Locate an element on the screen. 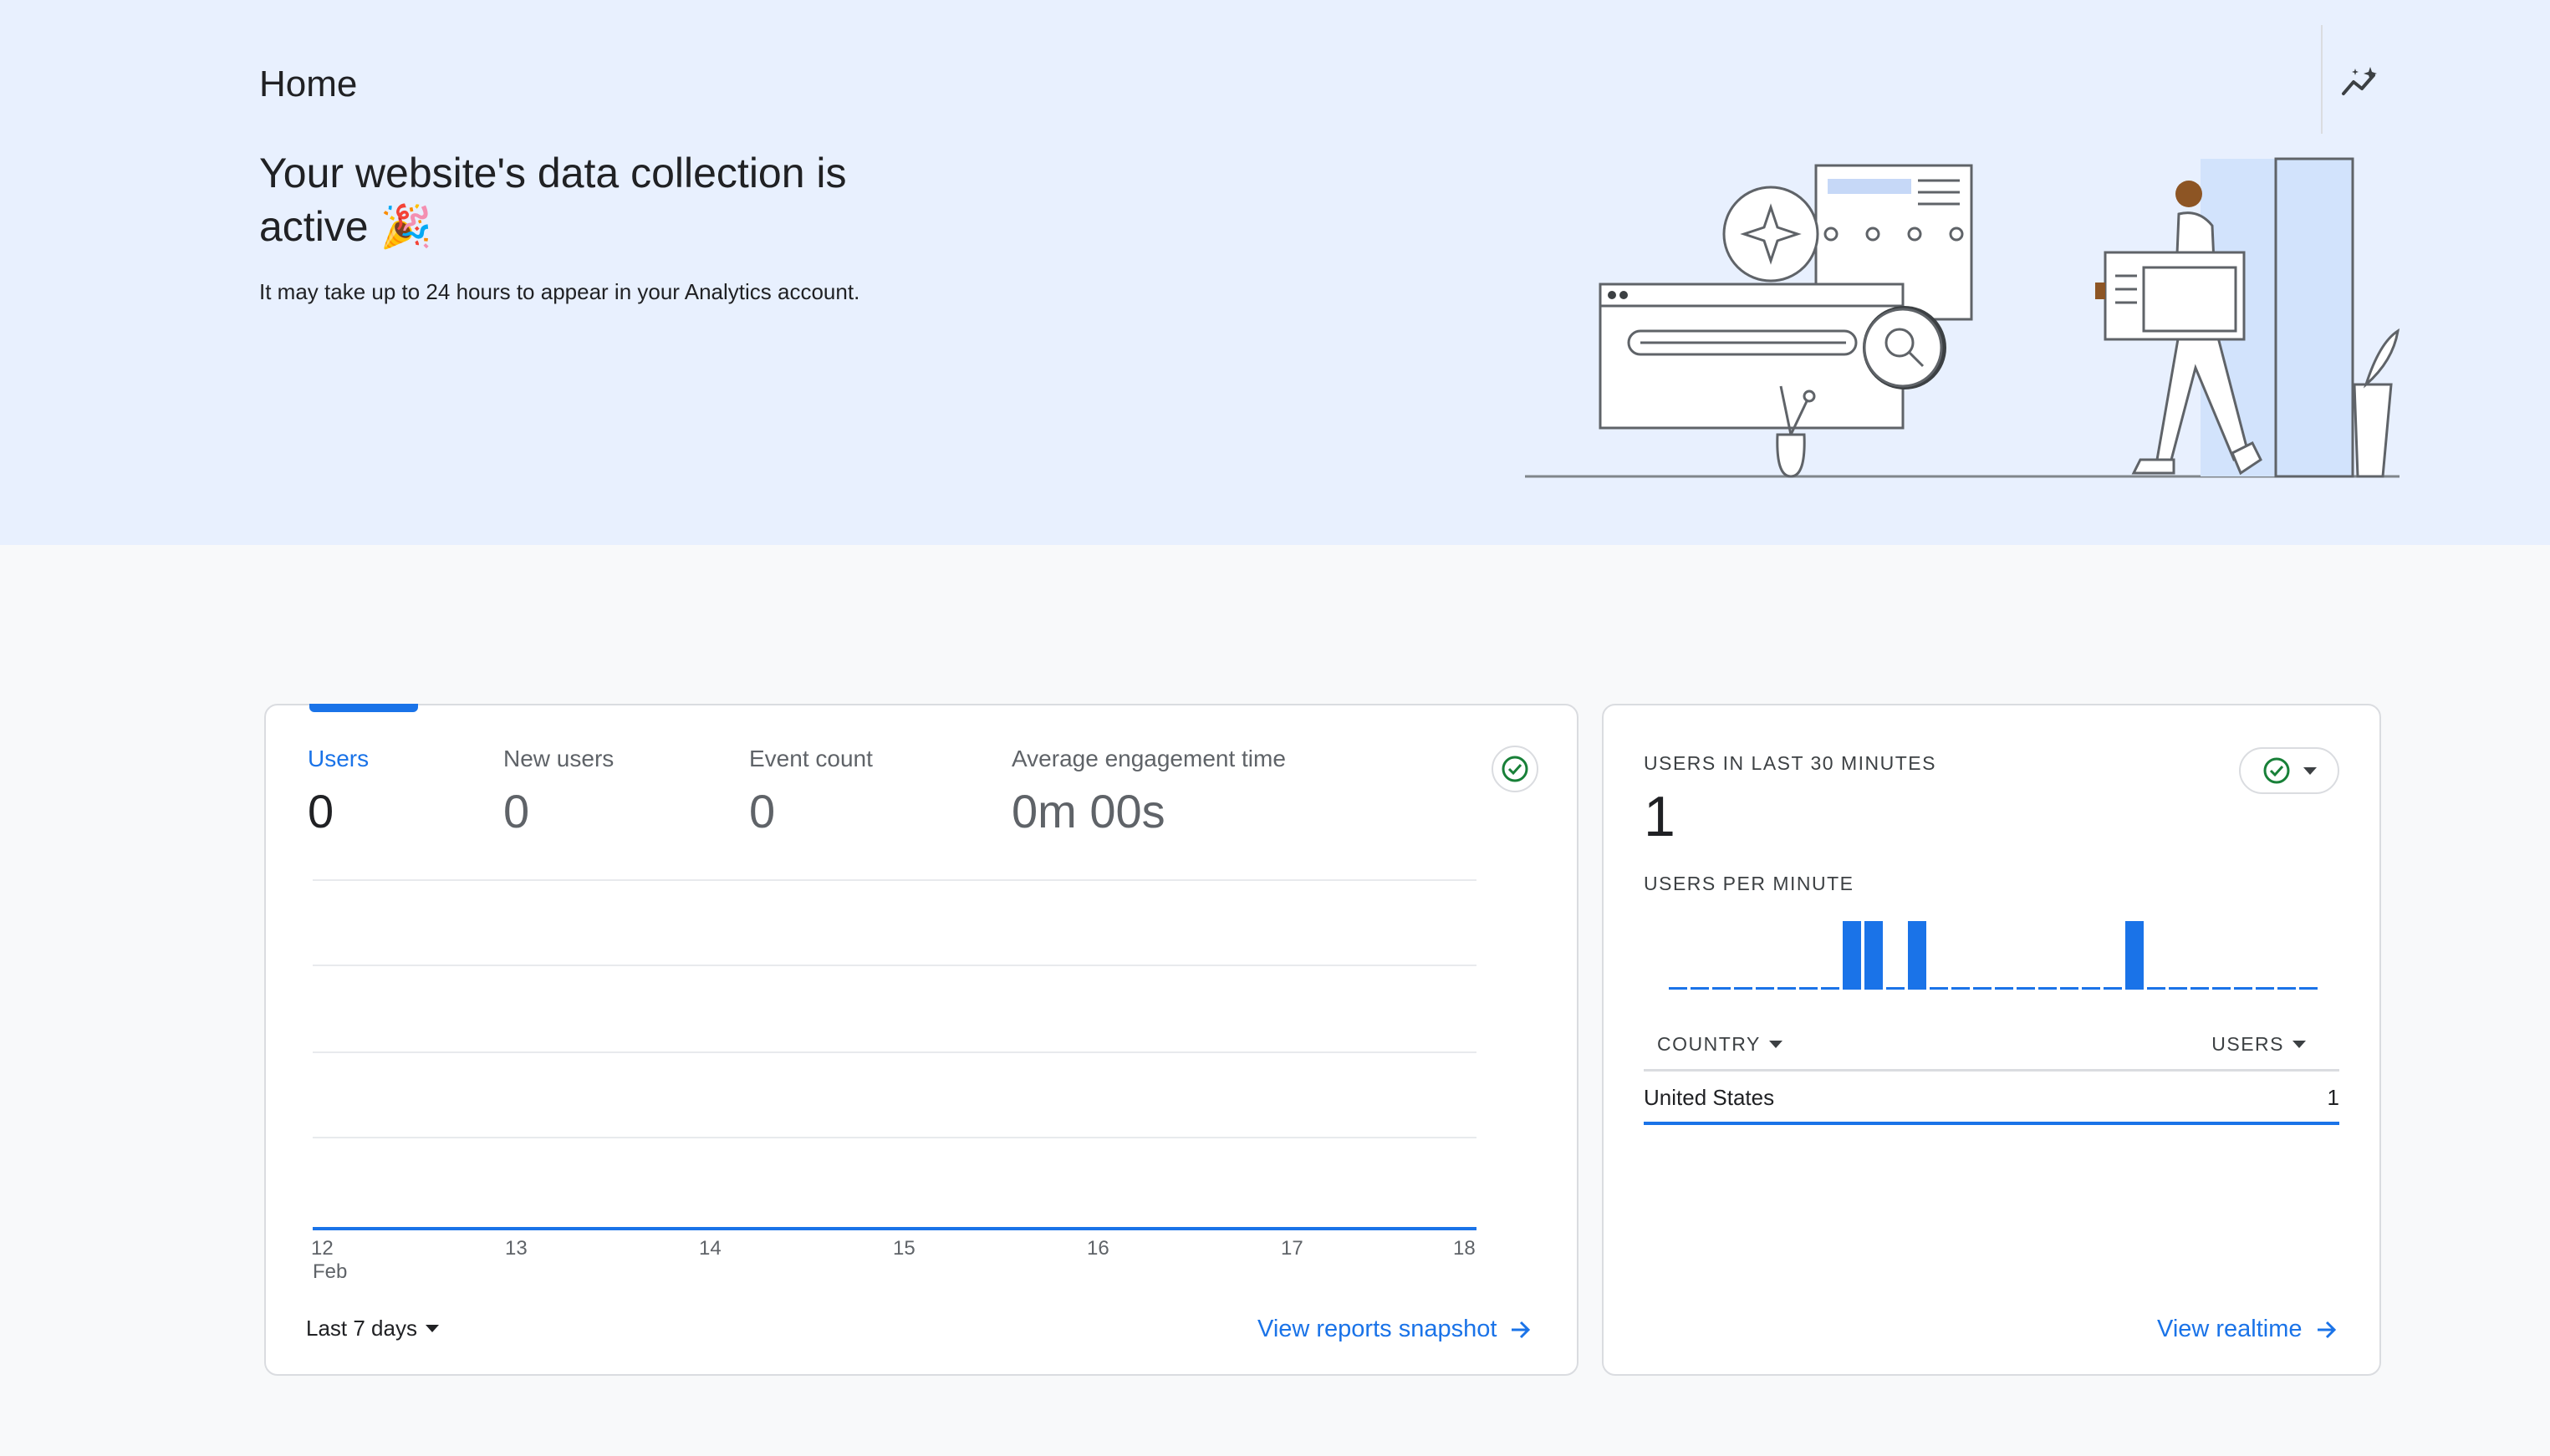  metric-label: Average engagement time is located at coordinates (1149, 758).